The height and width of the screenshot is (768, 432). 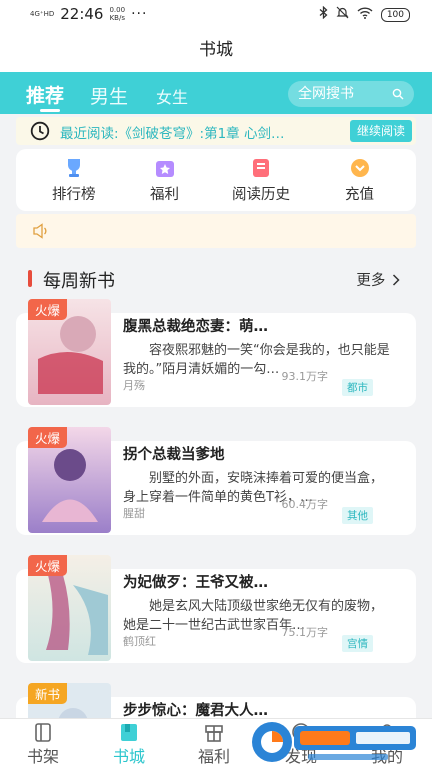 I want to click on book-title: 拐个总裁当爹地, so click(x=174, y=455).